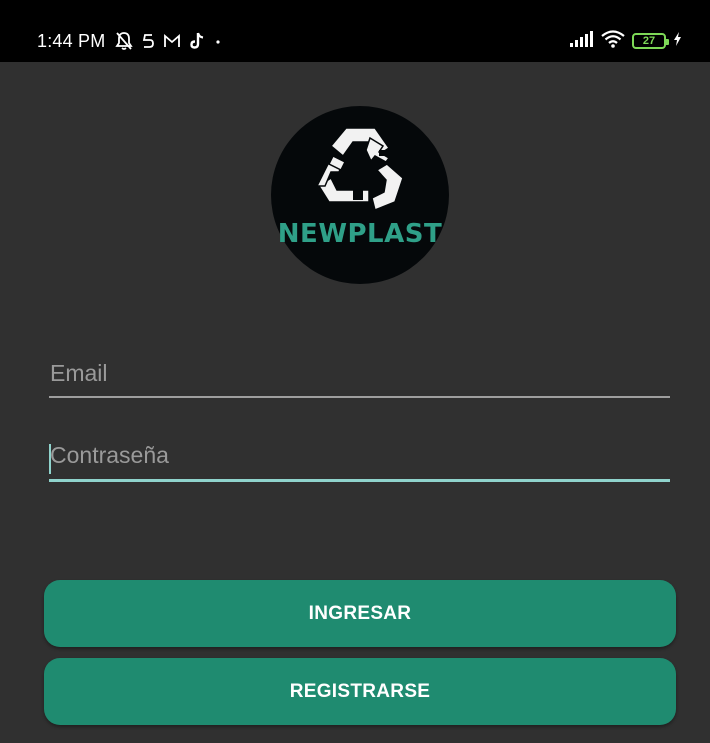 The image size is (710, 743). I want to click on password-field, so click(359, 460).